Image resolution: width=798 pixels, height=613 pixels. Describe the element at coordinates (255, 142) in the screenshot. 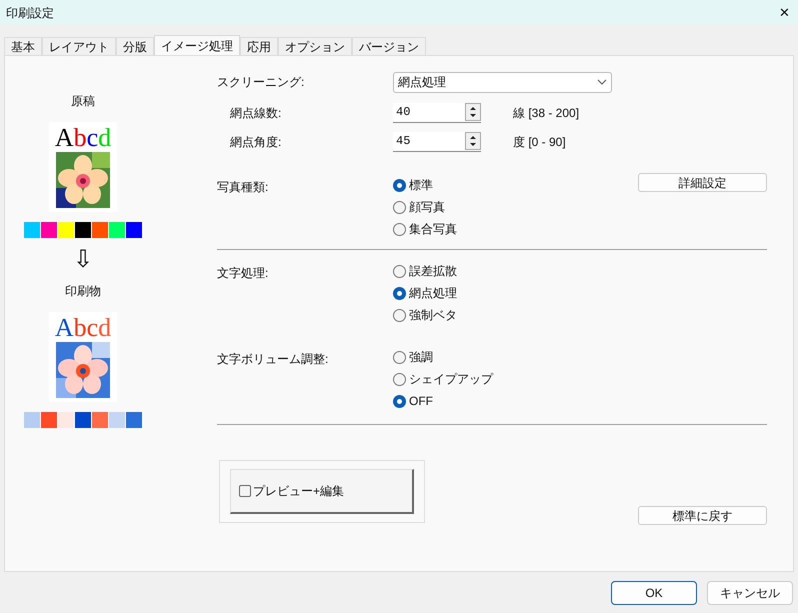

I see `field-label: 網点角度:` at that location.